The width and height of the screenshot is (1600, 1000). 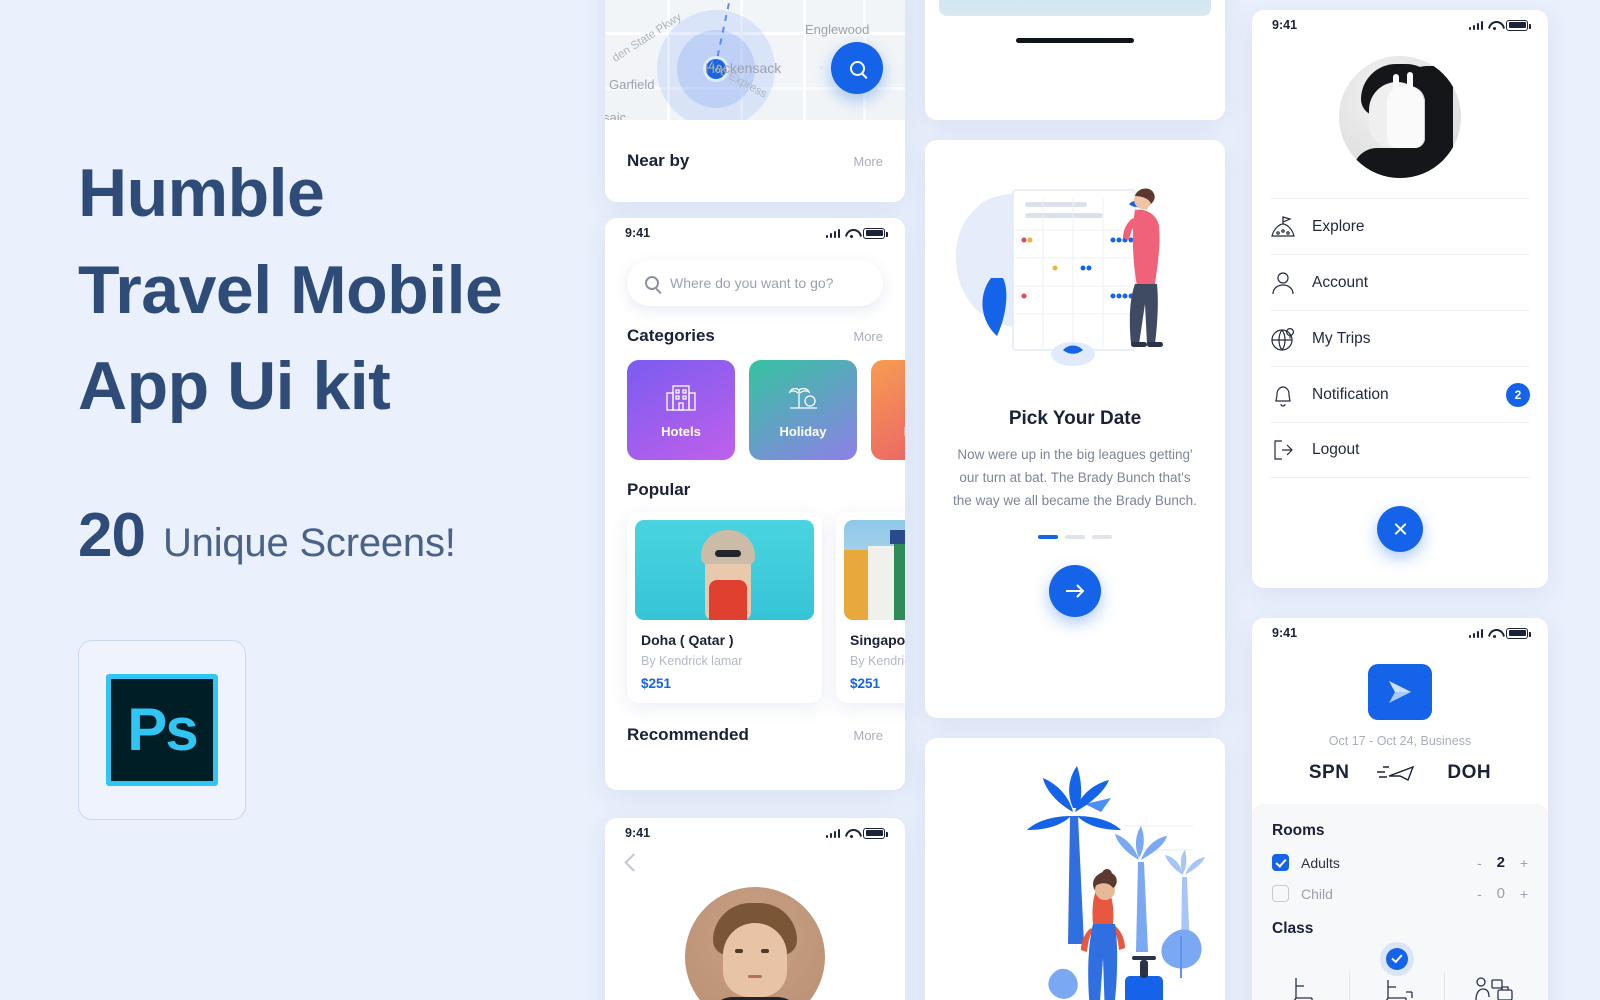 I want to click on popular-title: Popular, so click(x=659, y=489).